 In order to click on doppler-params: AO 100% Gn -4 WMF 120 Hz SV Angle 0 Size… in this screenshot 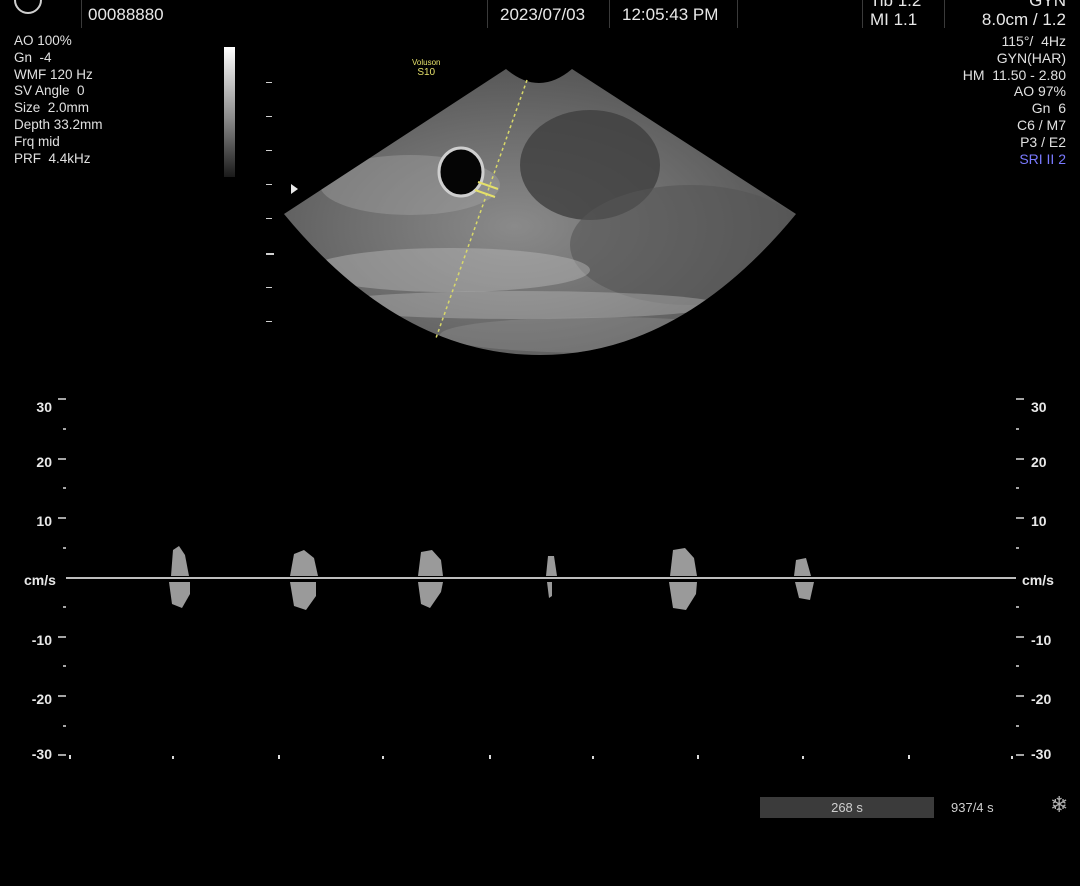, I will do `click(58, 100)`.